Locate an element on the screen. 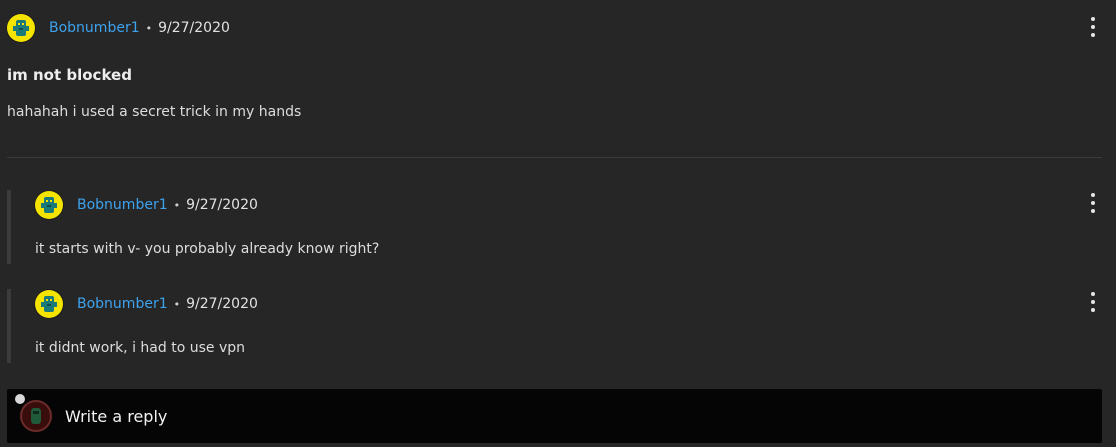  divider is located at coordinates (554, 157).